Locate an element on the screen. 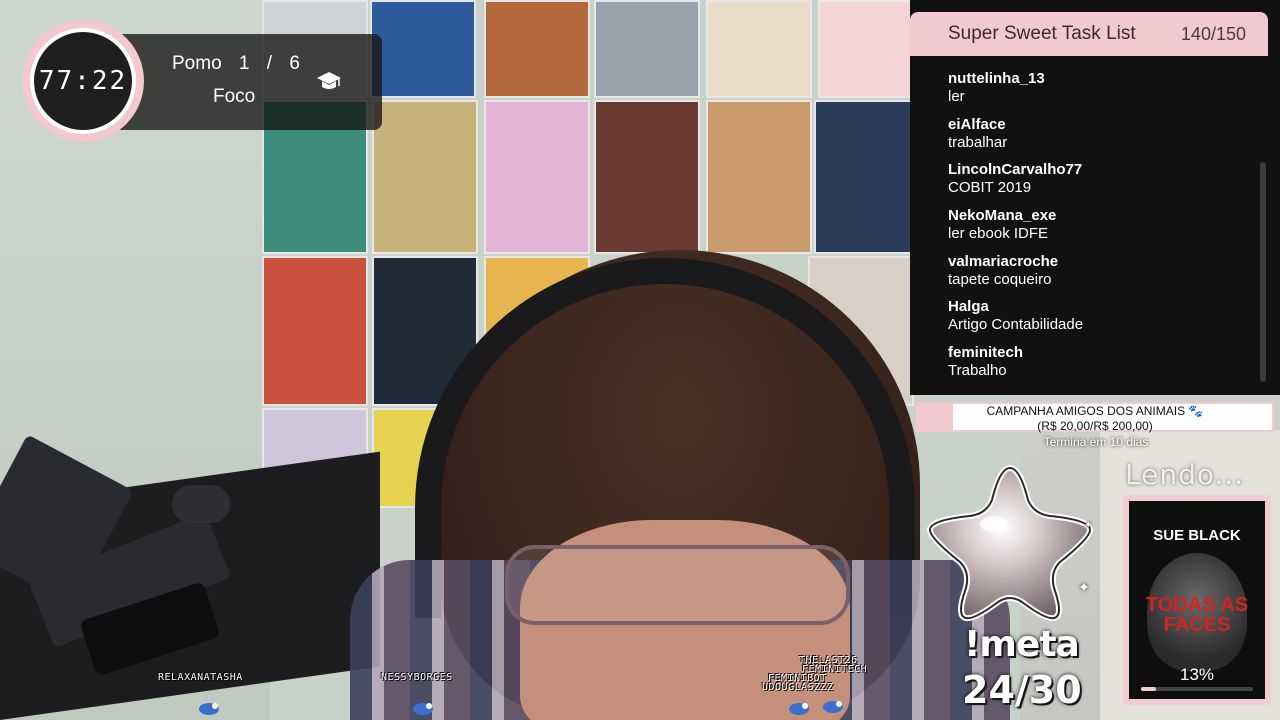 The image size is (1280, 720). timer-display: 77:22 is located at coordinates (83, 81).